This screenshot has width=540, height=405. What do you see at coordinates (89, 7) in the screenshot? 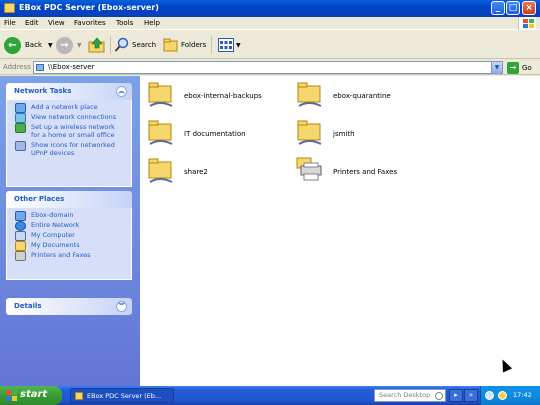
I see `window-title: EBox PDC Server (Ebox-server)` at bounding box center [89, 7].